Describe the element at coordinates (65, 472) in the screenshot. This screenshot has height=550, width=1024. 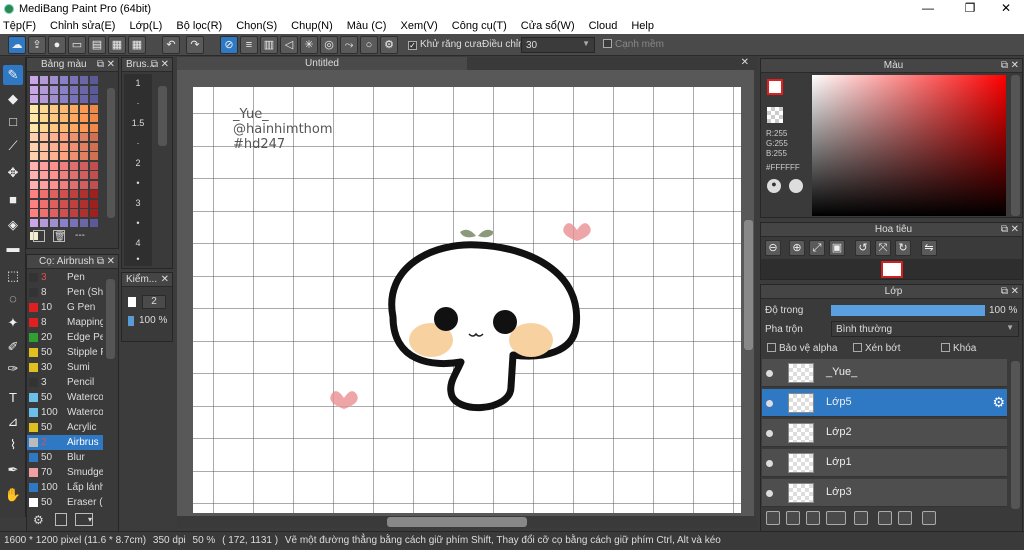
I see `brush-item: 70 Smudge` at that location.